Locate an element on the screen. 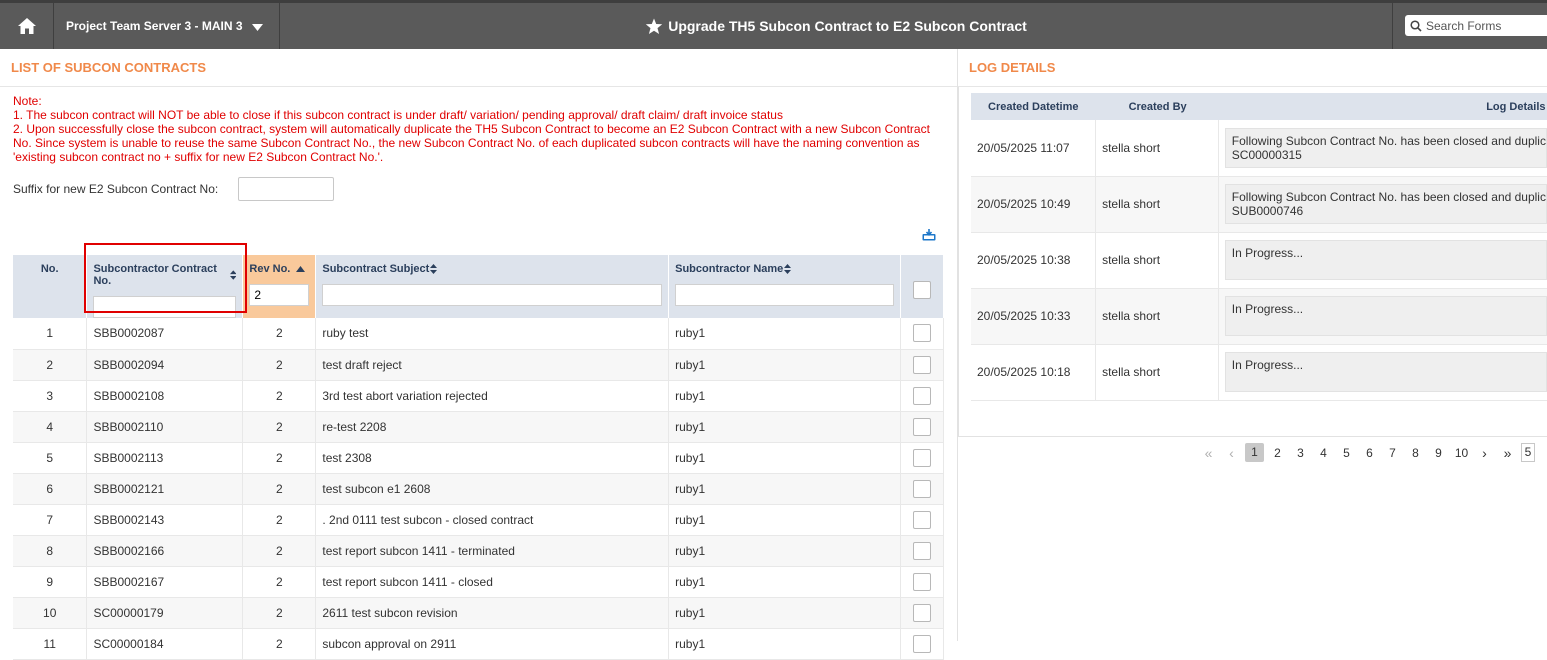 This screenshot has height=660, width=1547. cell-contract-no: SBB0002087 is located at coordinates (165, 334).